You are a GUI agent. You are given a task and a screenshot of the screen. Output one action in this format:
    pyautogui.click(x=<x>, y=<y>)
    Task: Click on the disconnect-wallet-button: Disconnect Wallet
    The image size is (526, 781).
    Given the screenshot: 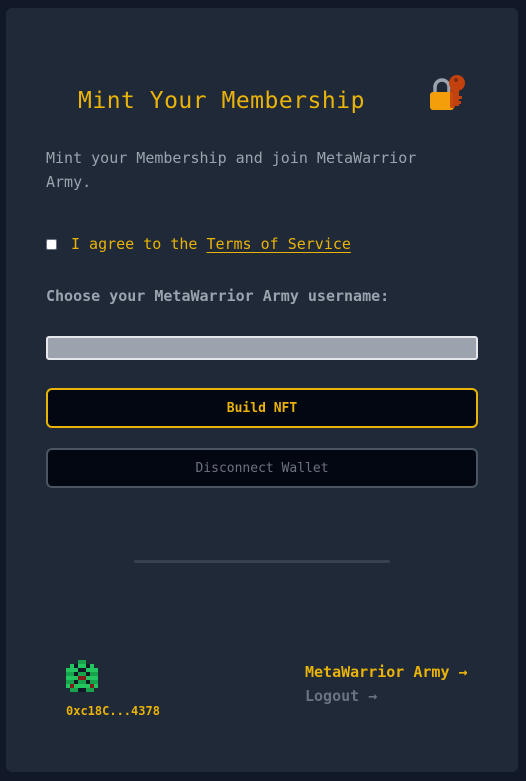 What is the action you would take?
    pyautogui.click(x=262, y=468)
    